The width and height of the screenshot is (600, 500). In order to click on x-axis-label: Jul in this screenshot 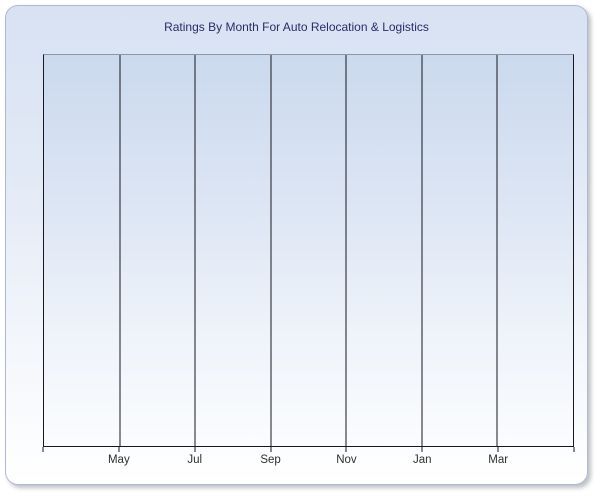, I will do `click(195, 460)`.